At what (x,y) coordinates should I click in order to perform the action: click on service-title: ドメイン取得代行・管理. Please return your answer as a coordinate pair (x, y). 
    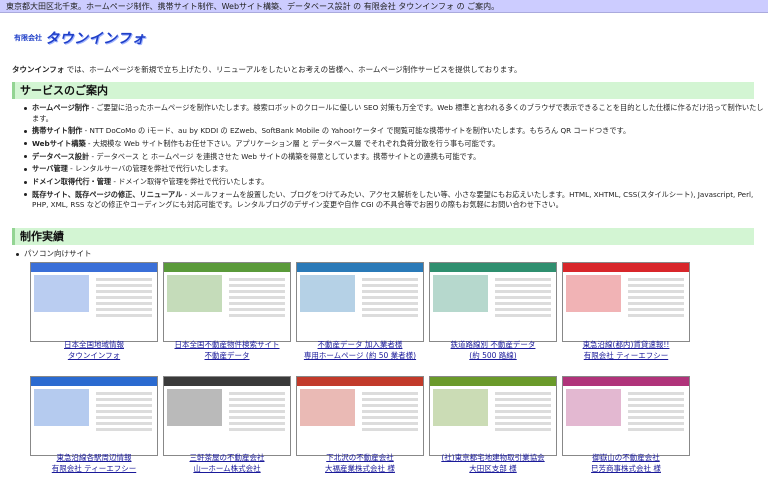
    Looking at the image, I should click on (72, 181).